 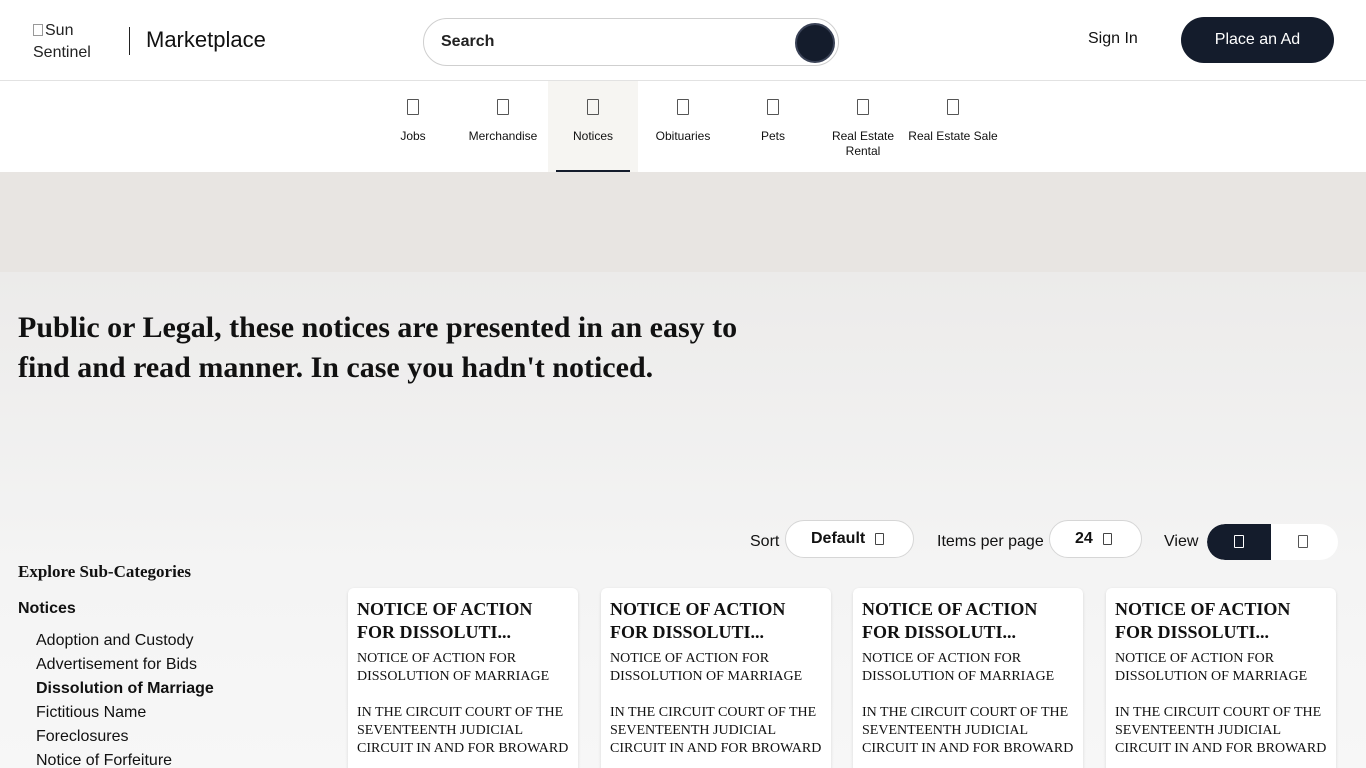 What do you see at coordinates (125, 737) in the screenshot?
I see `subcategory-foreclosures: Foreclosures` at bounding box center [125, 737].